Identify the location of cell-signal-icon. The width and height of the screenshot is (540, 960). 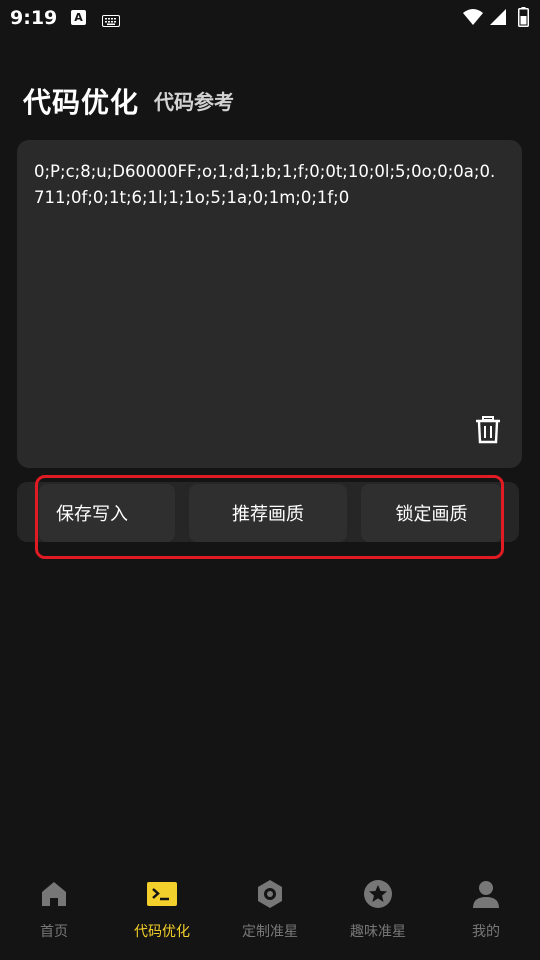
(498, 19).